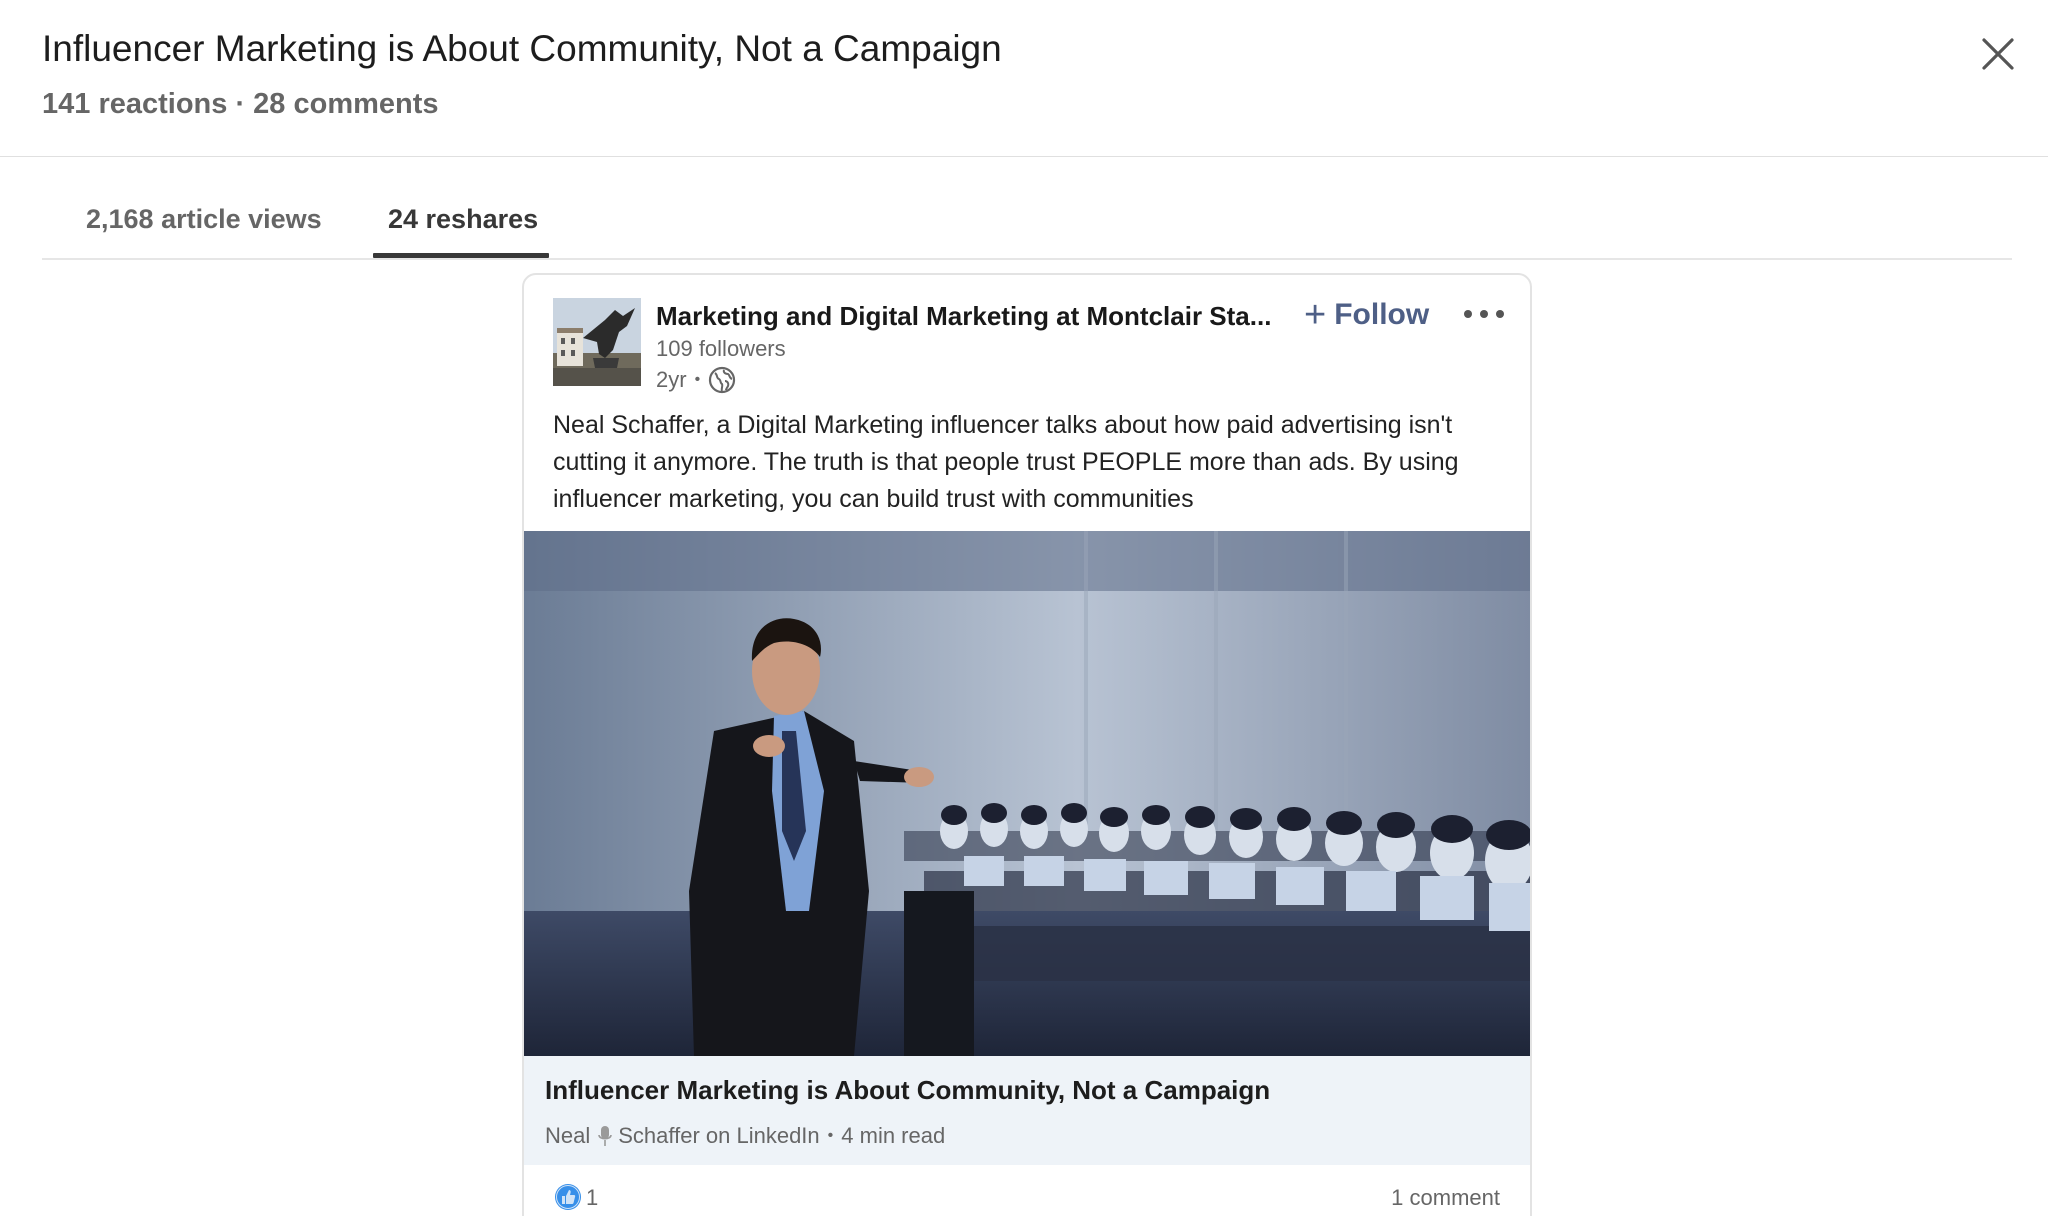 Image resolution: width=2048 pixels, height=1216 pixels. What do you see at coordinates (893, 1135) in the screenshot?
I see `read-time: 4 min read` at bounding box center [893, 1135].